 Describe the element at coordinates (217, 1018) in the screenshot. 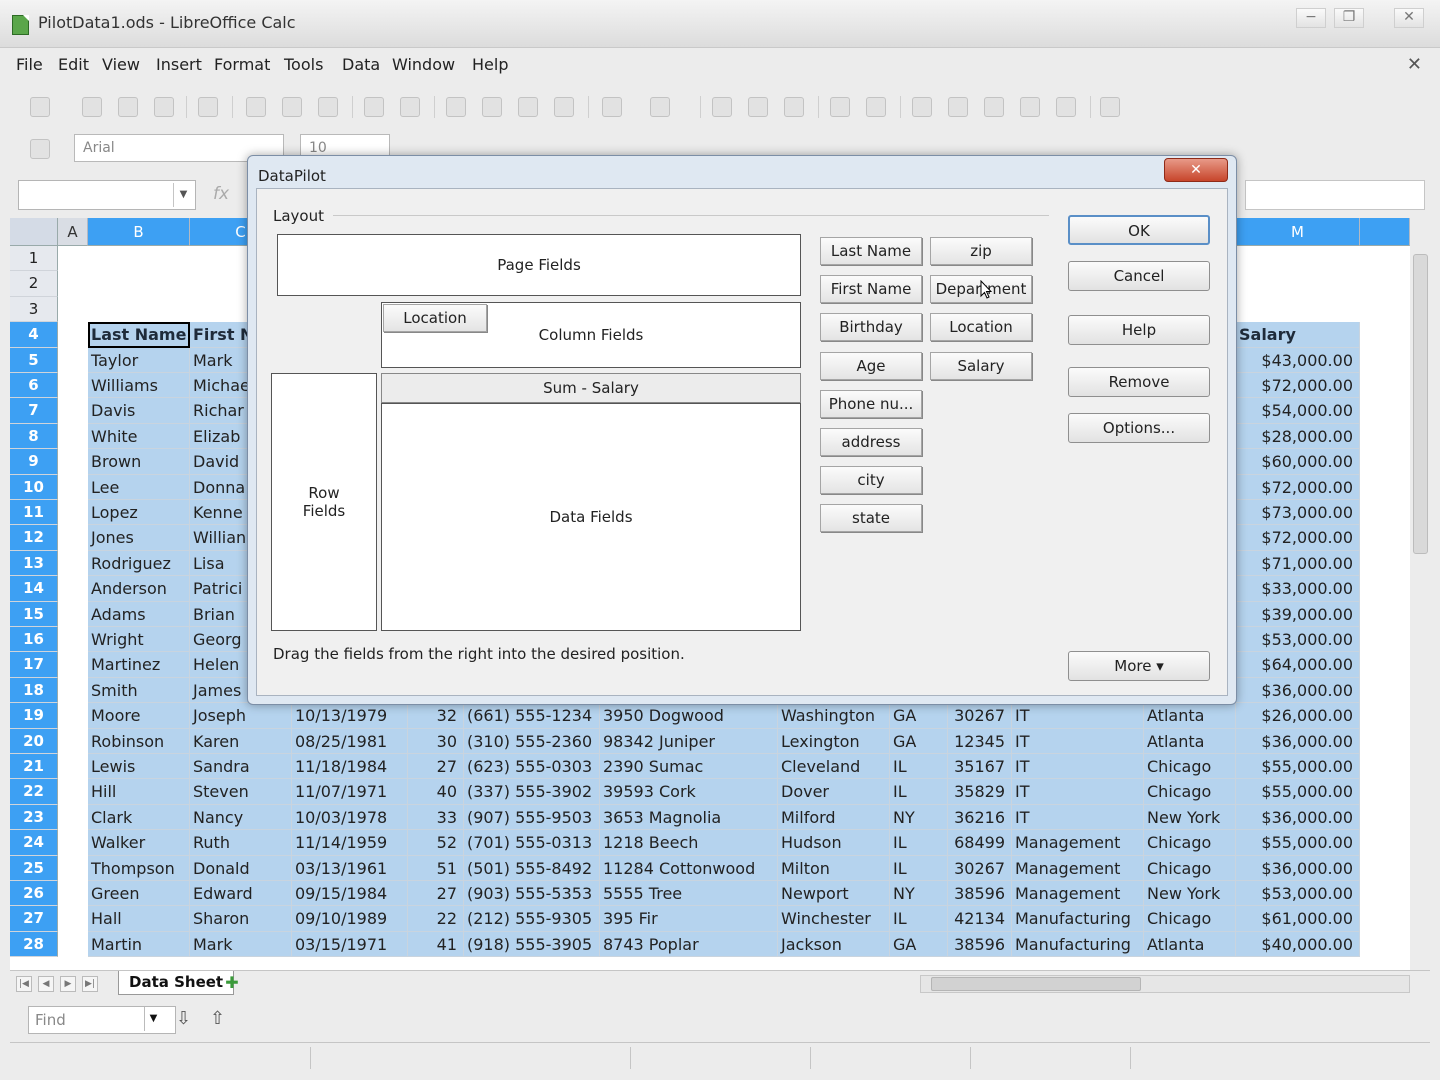

I see `find-previous-icon: ⇧` at that location.